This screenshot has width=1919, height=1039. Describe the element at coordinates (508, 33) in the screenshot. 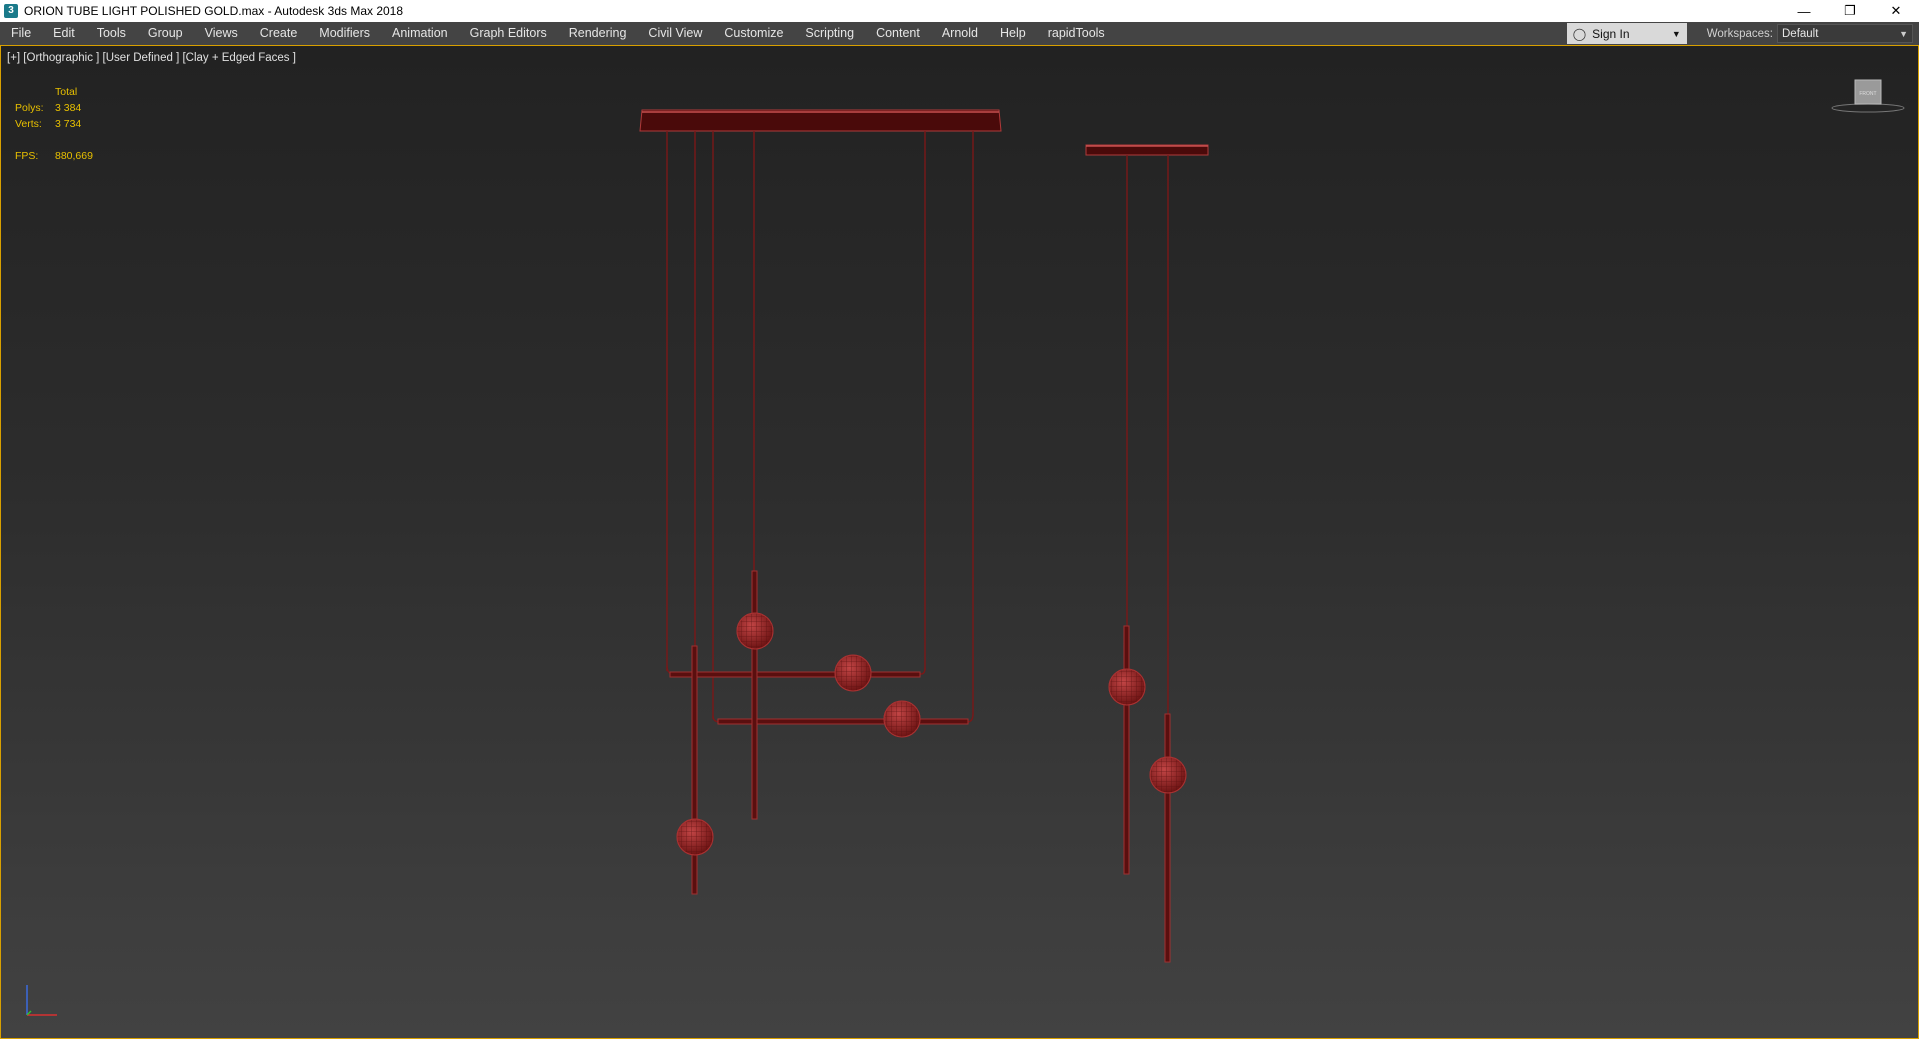

I see `menu-graph-editors: Graph Editors` at that location.